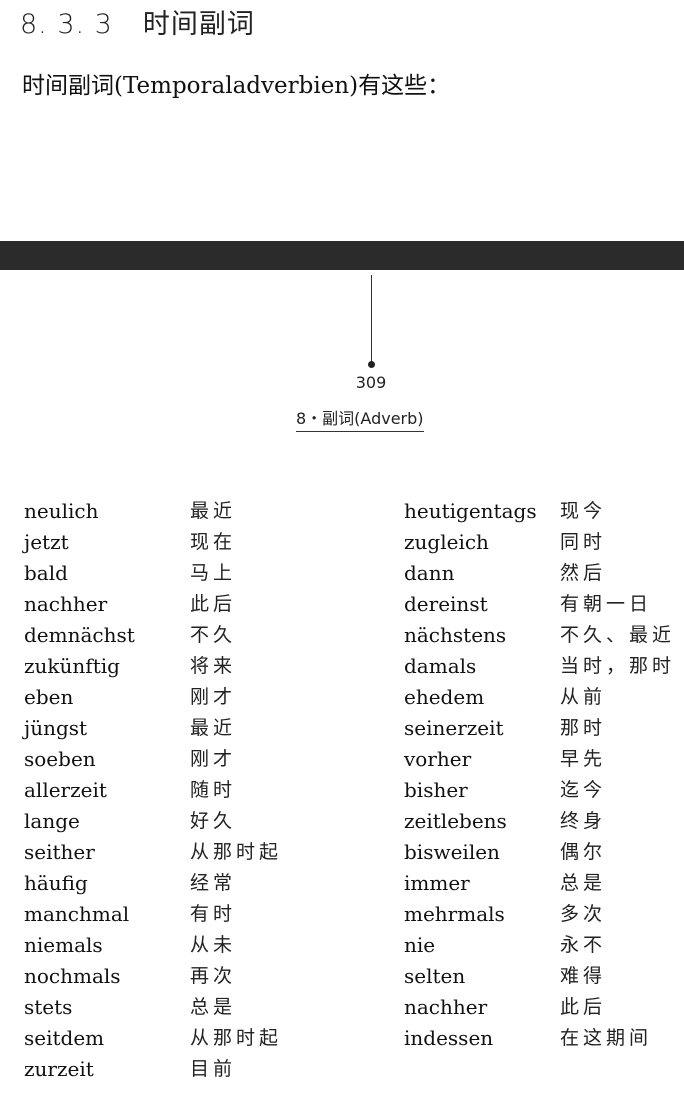 The height and width of the screenshot is (1100, 684). Describe the element at coordinates (49, 697) in the screenshot. I see `german-term: eben` at that location.